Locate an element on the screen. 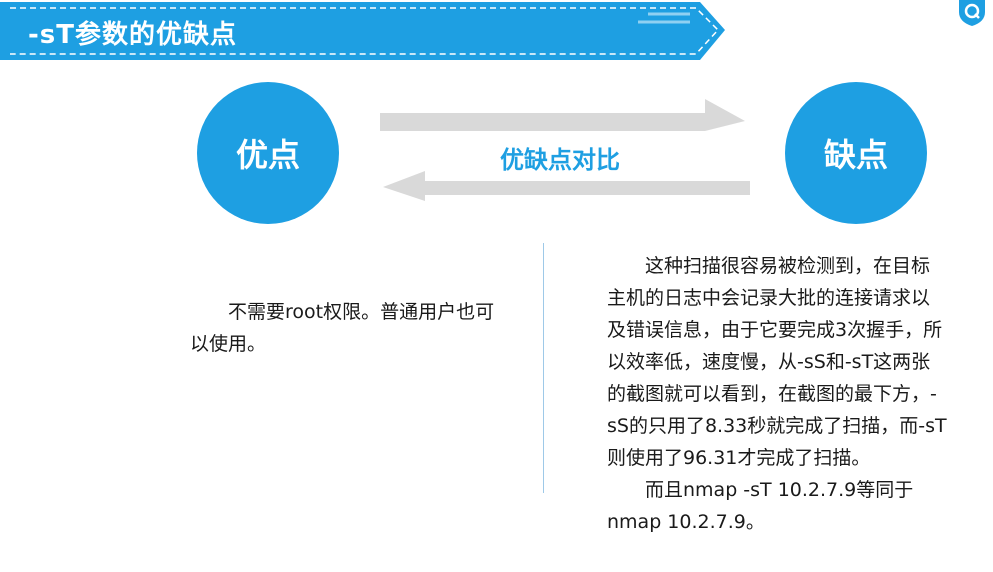  cons-label: 缺点 is located at coordinates (855, 155).